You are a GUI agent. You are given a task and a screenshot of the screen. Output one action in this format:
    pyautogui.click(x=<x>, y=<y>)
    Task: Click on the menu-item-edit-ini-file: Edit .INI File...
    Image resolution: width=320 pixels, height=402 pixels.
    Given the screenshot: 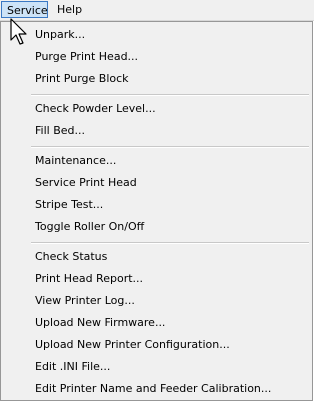 What is the action you would take?
    pyautogui.click(x=72, y=367)
    